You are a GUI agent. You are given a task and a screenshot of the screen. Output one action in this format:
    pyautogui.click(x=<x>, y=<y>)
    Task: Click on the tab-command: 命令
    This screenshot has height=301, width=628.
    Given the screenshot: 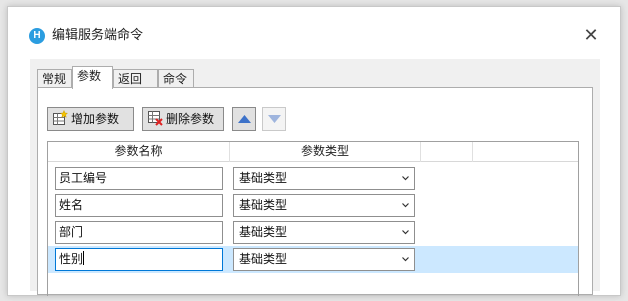 What is the action you would take?
    pyautogui.click(x=176, y=78)
    